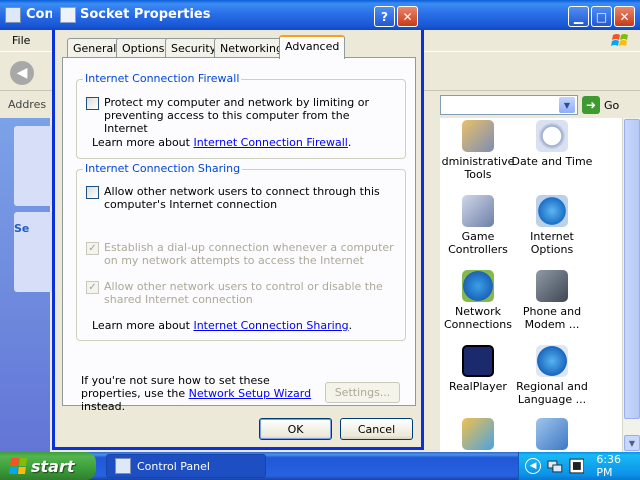 This screenshot has height=480, width=640. Describe the element at coordinates (478, 386) in the screenshot. I see `cp-item-label: RealPlayer` at that location.